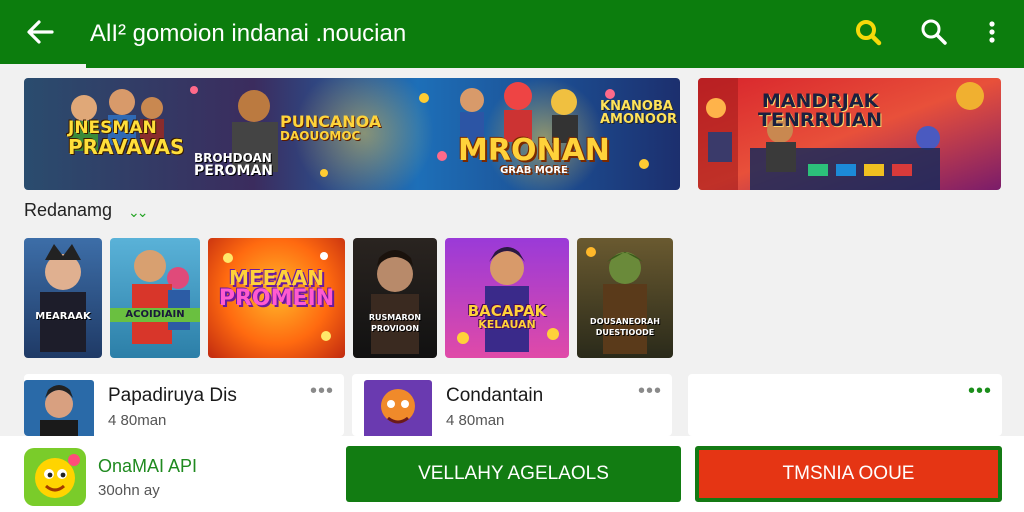  What do you see at coordinates (233, 165) in the screenshot?
I see `banner-subtitle: BROHDOAN PEROMAN` at bounding box center [233, 165].